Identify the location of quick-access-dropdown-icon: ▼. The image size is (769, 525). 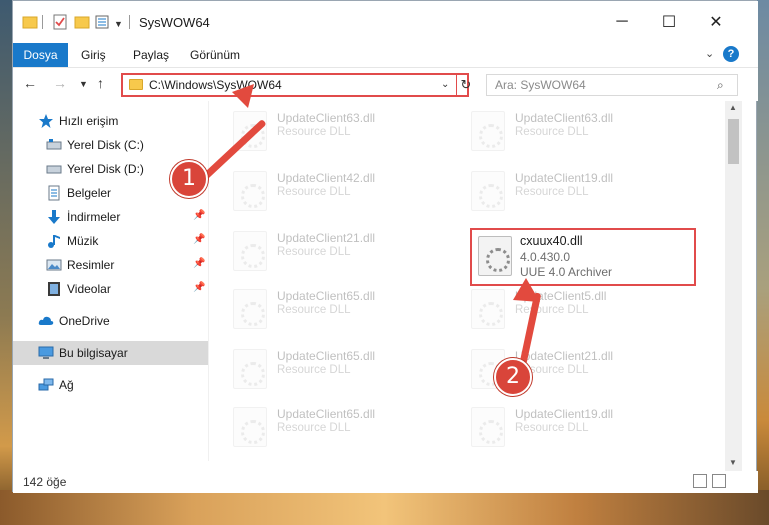
(118, 24).